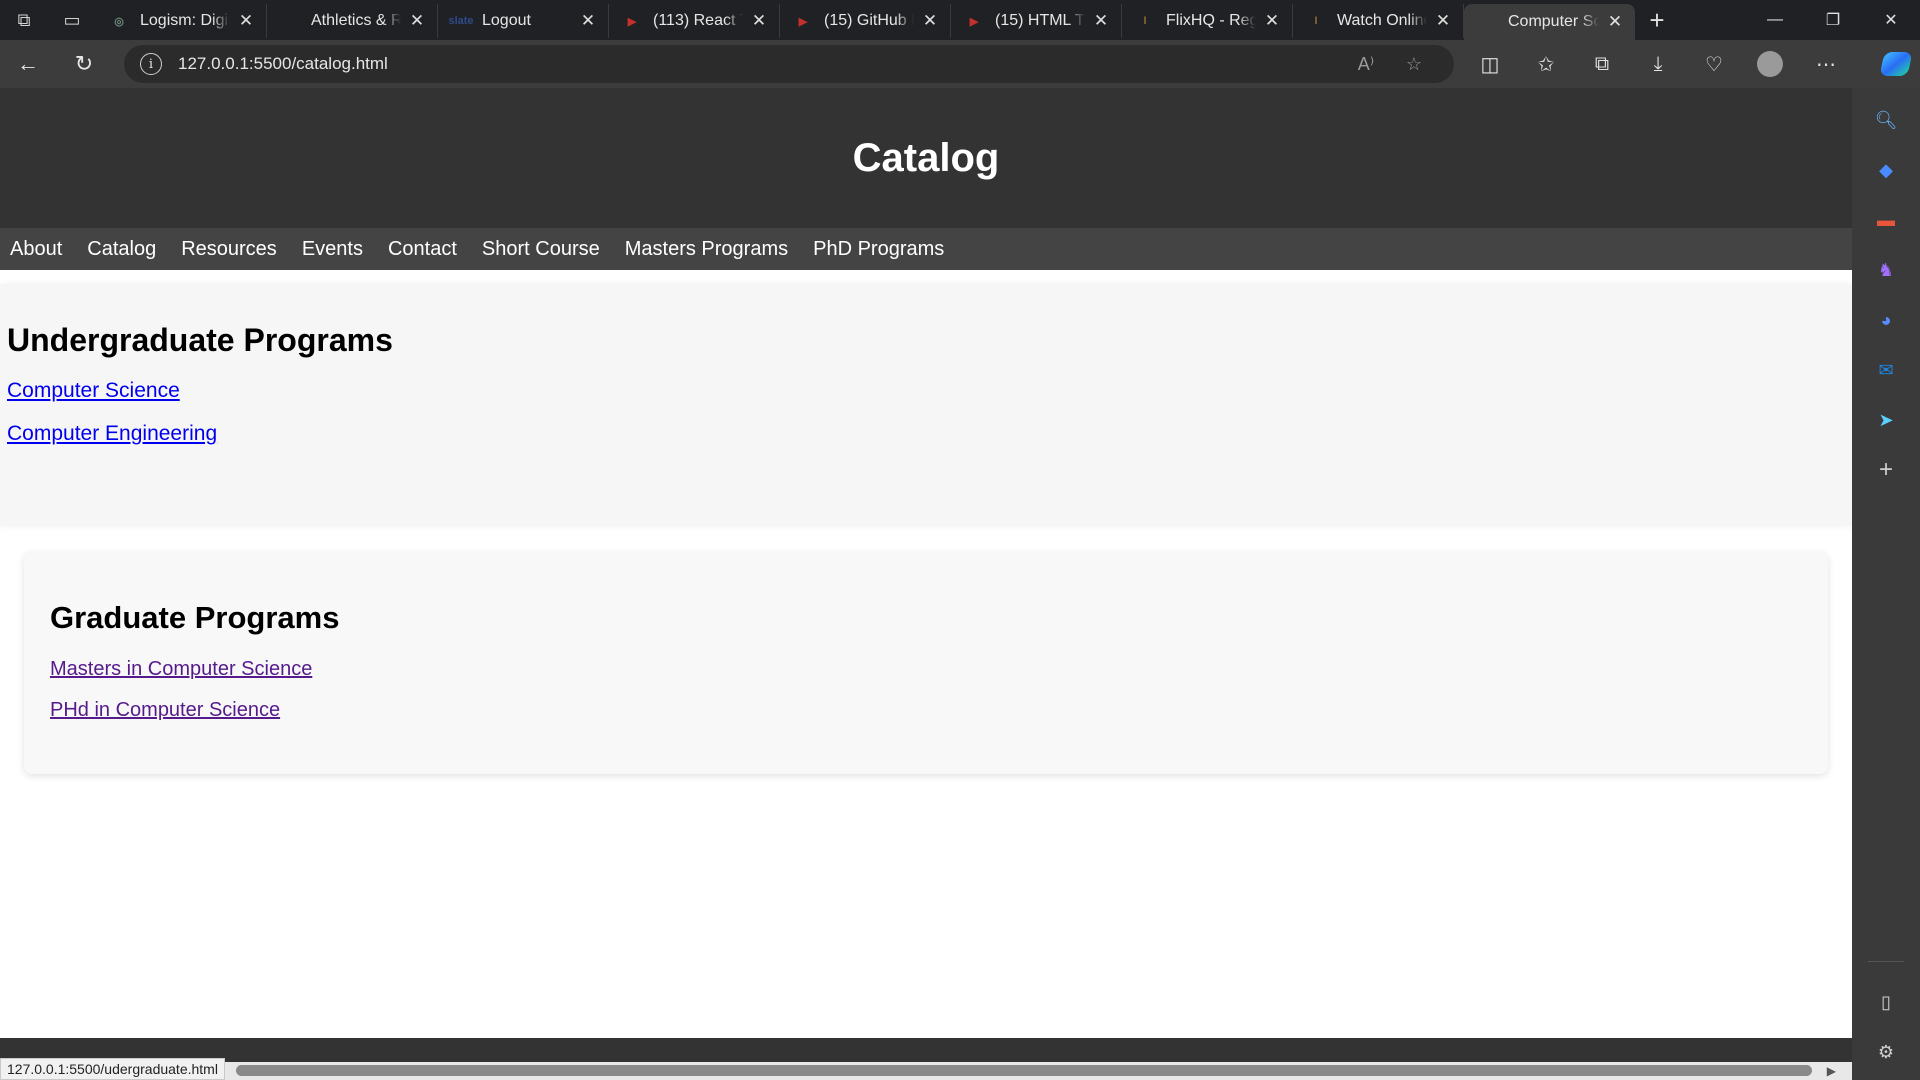  Describe the element at coordinates (72, 20) in the screenshot. I see `tab-actions-icon: ▭` at that location.